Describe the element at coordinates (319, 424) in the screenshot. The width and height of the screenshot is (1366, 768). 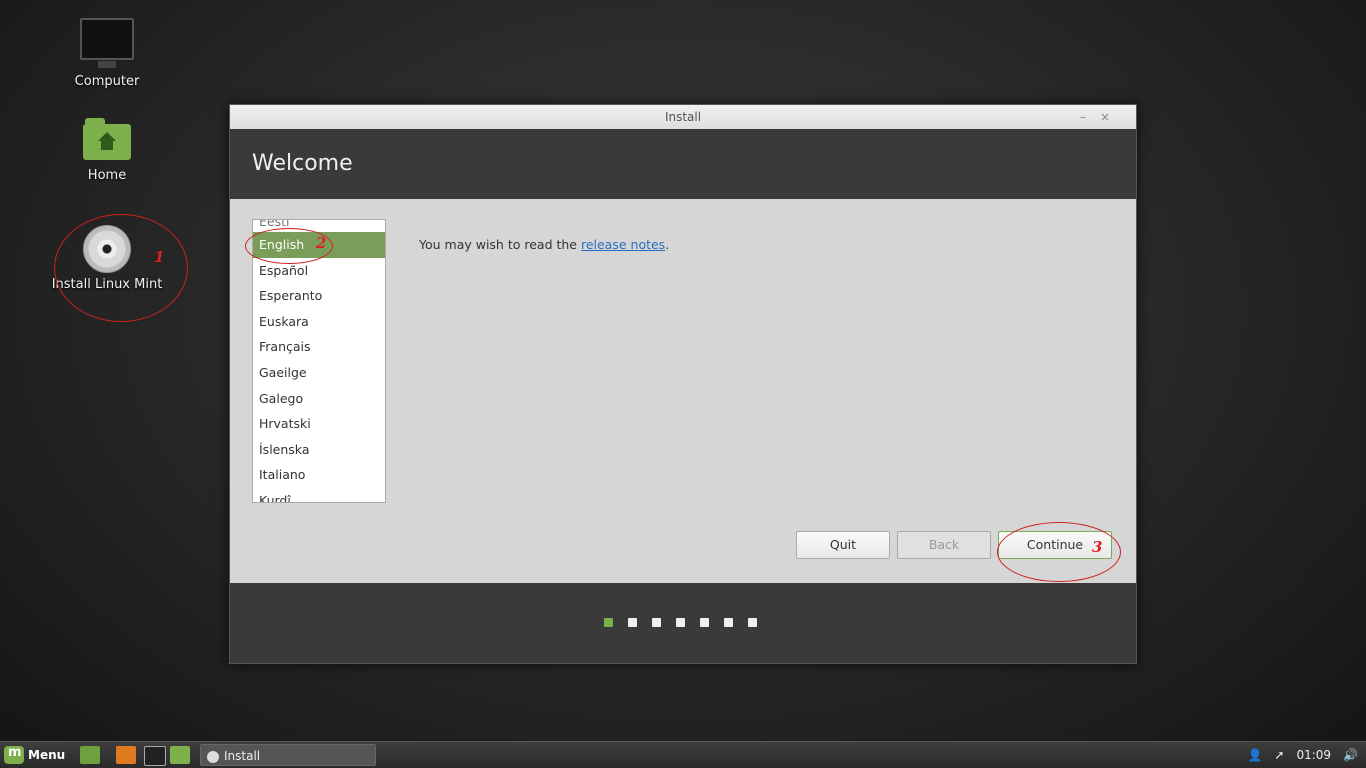
I see `language-item: Hrvatski` at that location.